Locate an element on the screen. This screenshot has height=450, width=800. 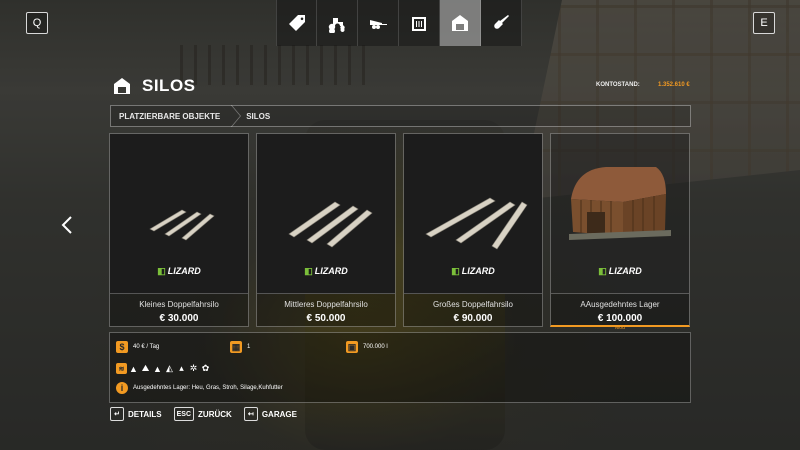
storage-barn-image is located at coordinates (620, 203).